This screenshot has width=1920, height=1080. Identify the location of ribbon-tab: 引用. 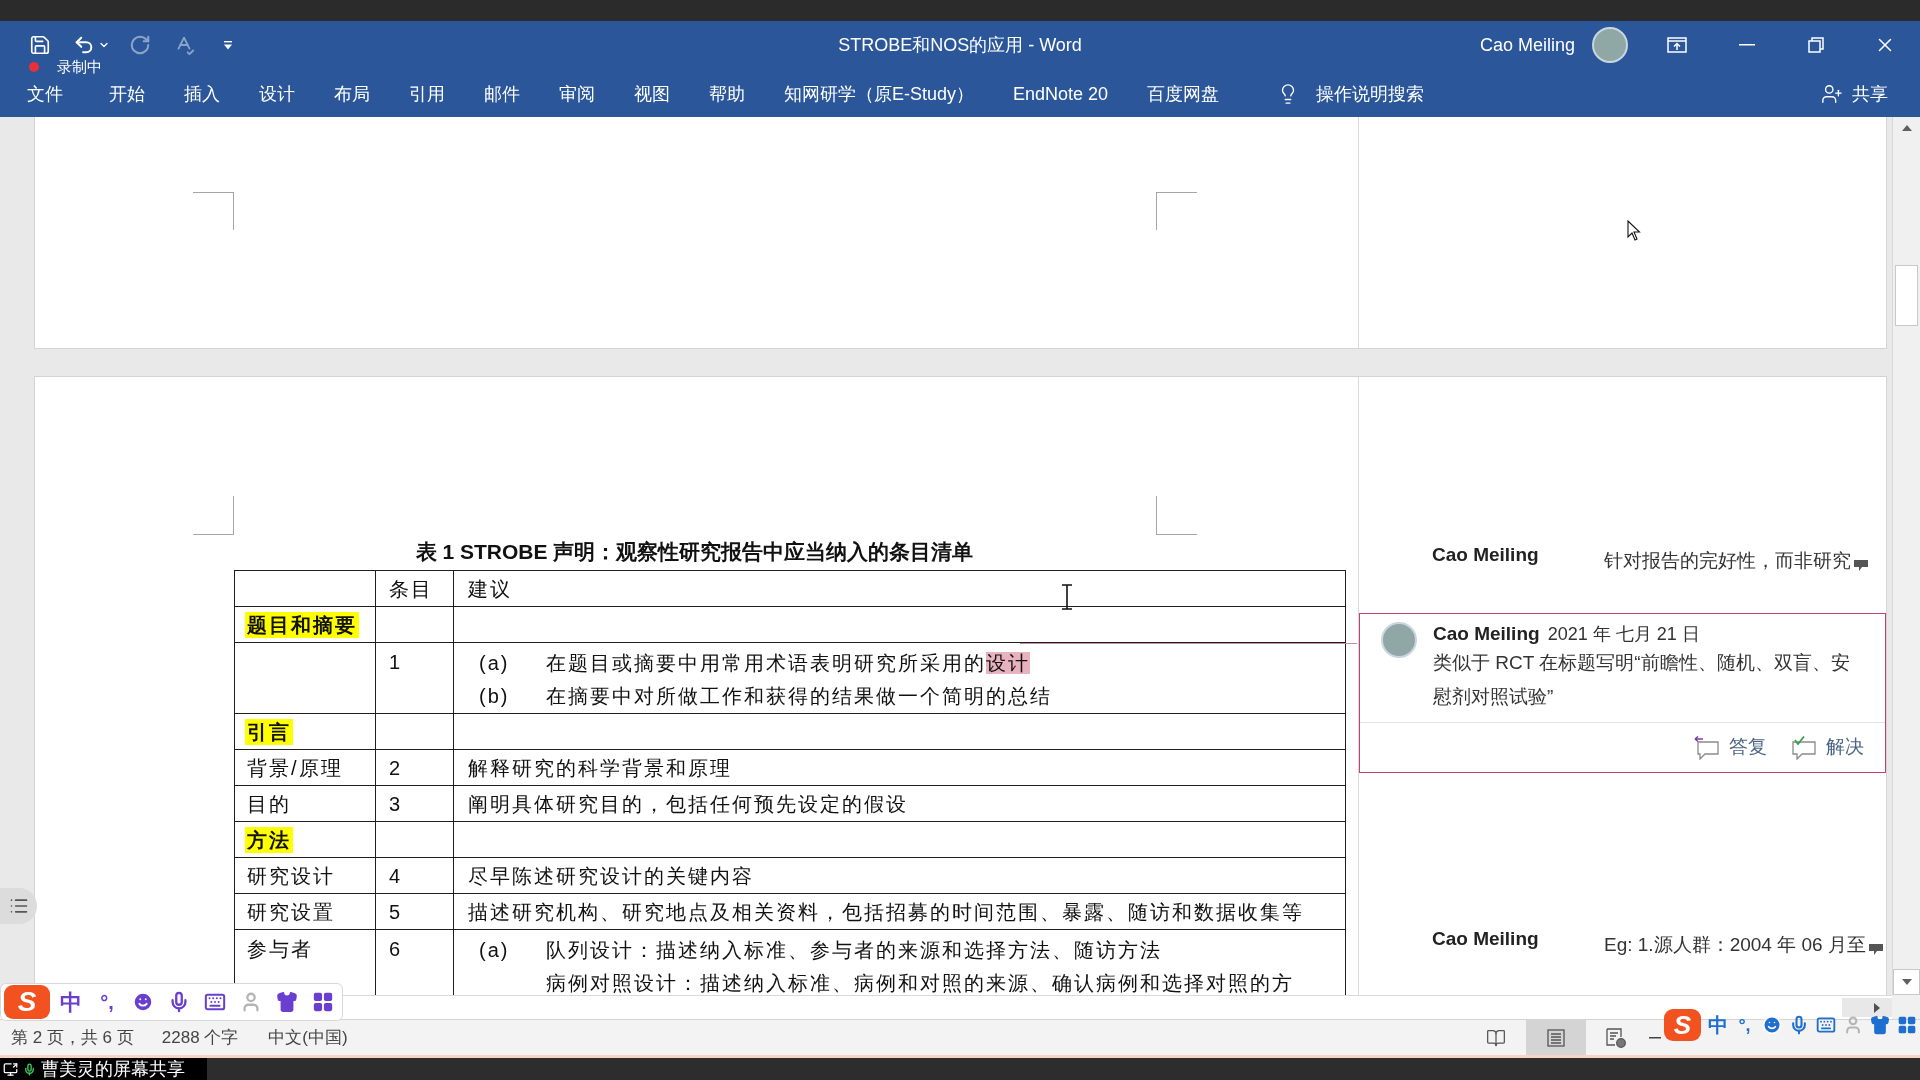
(427, 94).